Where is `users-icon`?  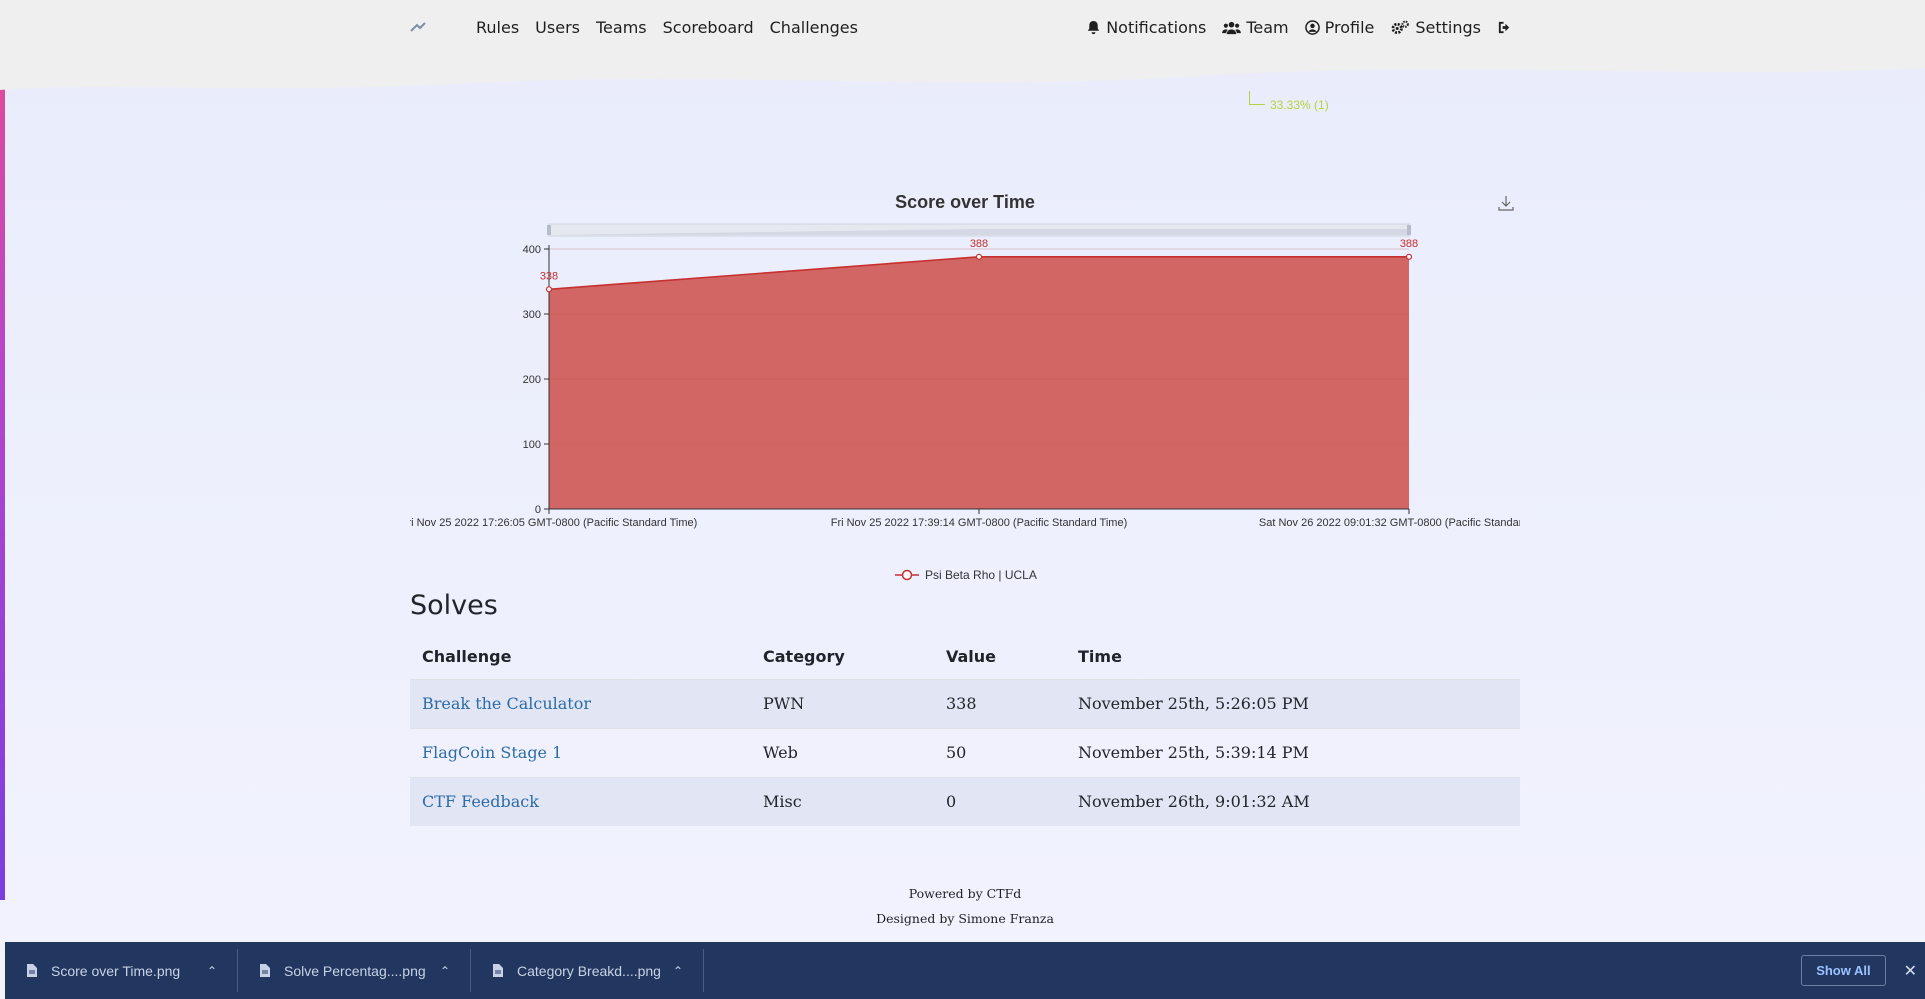
users-icon is located at coordinates (1232, 27).